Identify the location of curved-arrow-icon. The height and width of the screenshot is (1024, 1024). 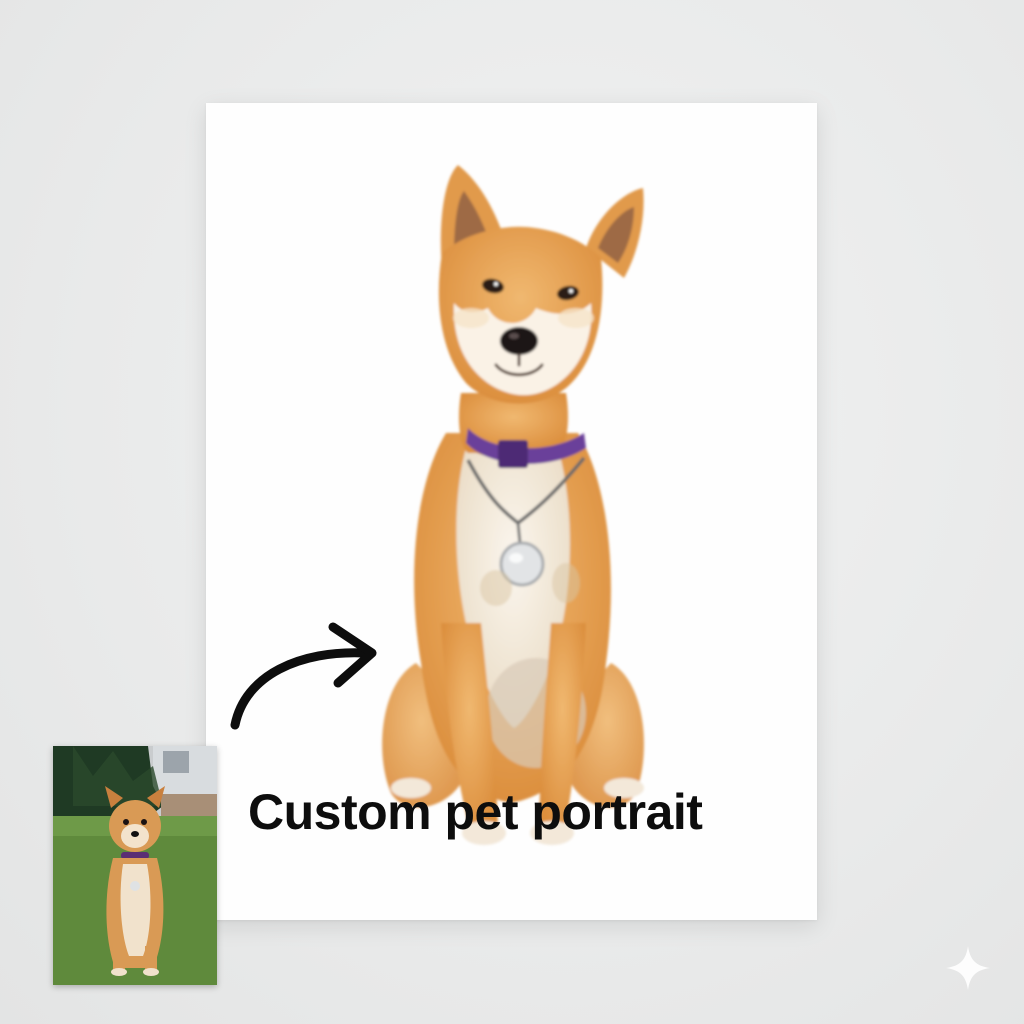
(303, 676).